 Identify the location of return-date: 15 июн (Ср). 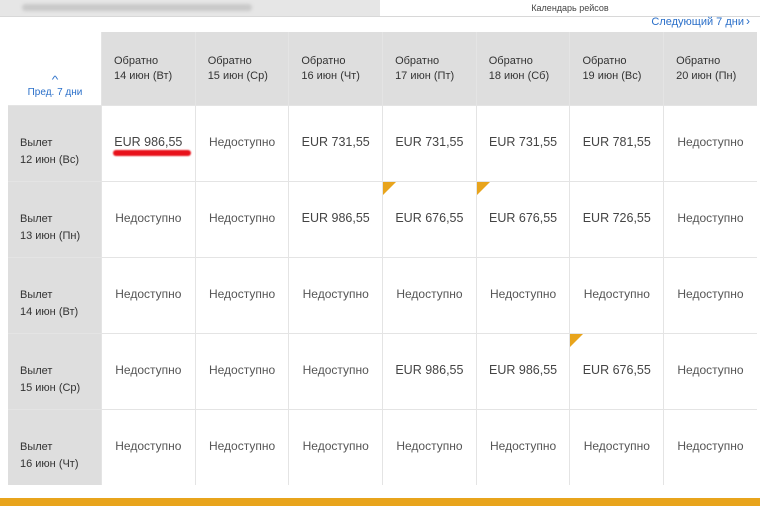
(237, 76).